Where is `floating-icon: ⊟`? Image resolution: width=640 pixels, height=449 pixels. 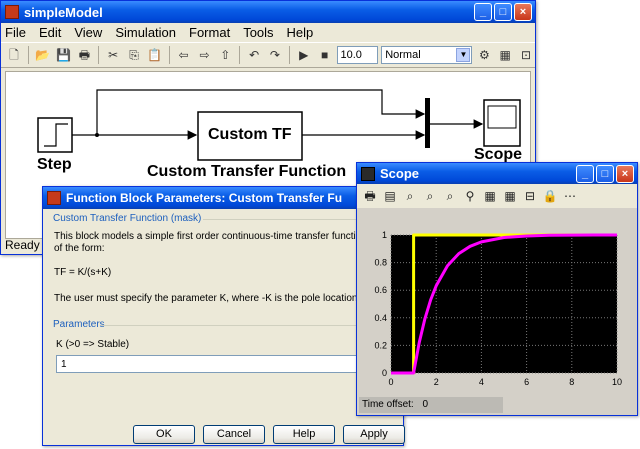 floating-icon: ⊟ is located at coordinates (530, 196).